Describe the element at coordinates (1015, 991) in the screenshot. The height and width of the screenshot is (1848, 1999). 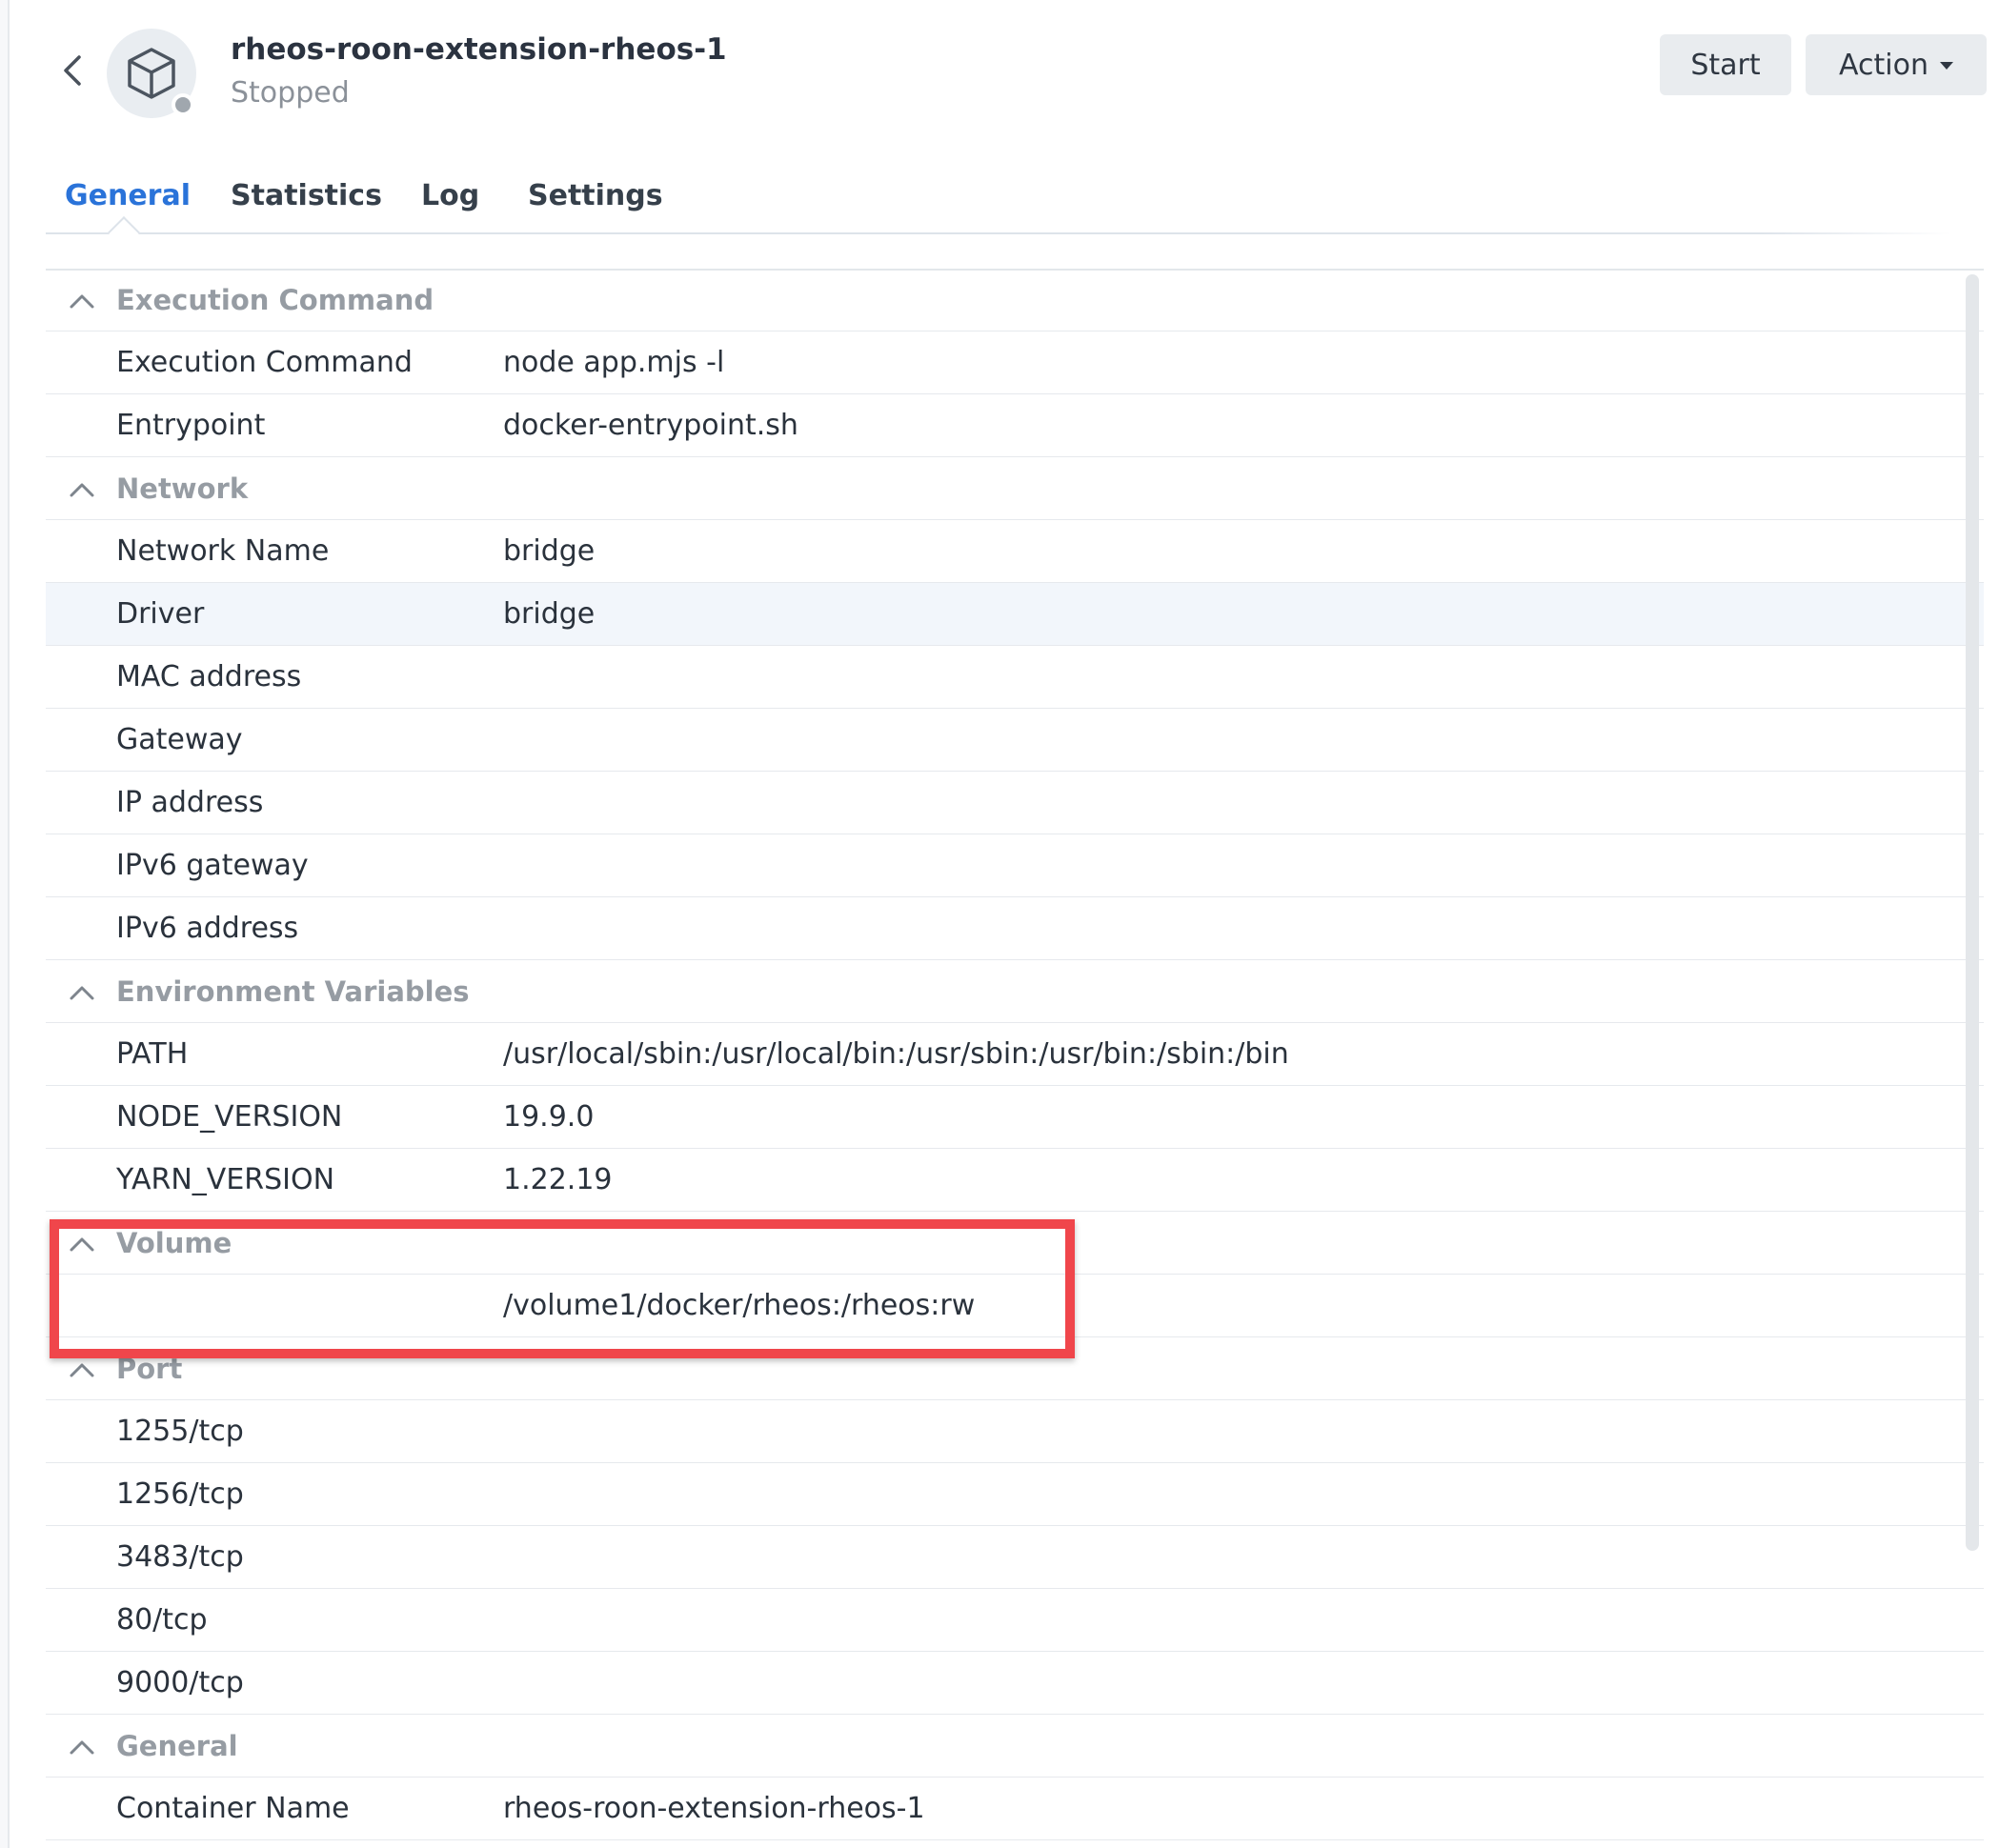
I see `section-header-environment-variables: Environment Variables` at that location.